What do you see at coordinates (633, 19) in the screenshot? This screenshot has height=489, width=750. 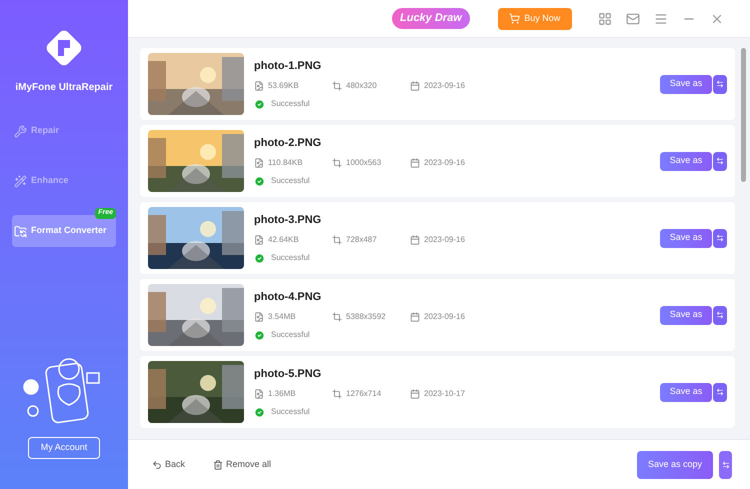 I see `mail-icon` at bounding box center [633, 19].